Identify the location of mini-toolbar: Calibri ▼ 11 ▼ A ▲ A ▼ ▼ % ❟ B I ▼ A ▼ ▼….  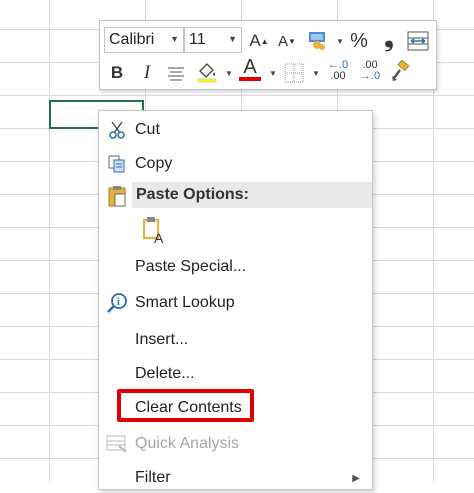
(268, 55).